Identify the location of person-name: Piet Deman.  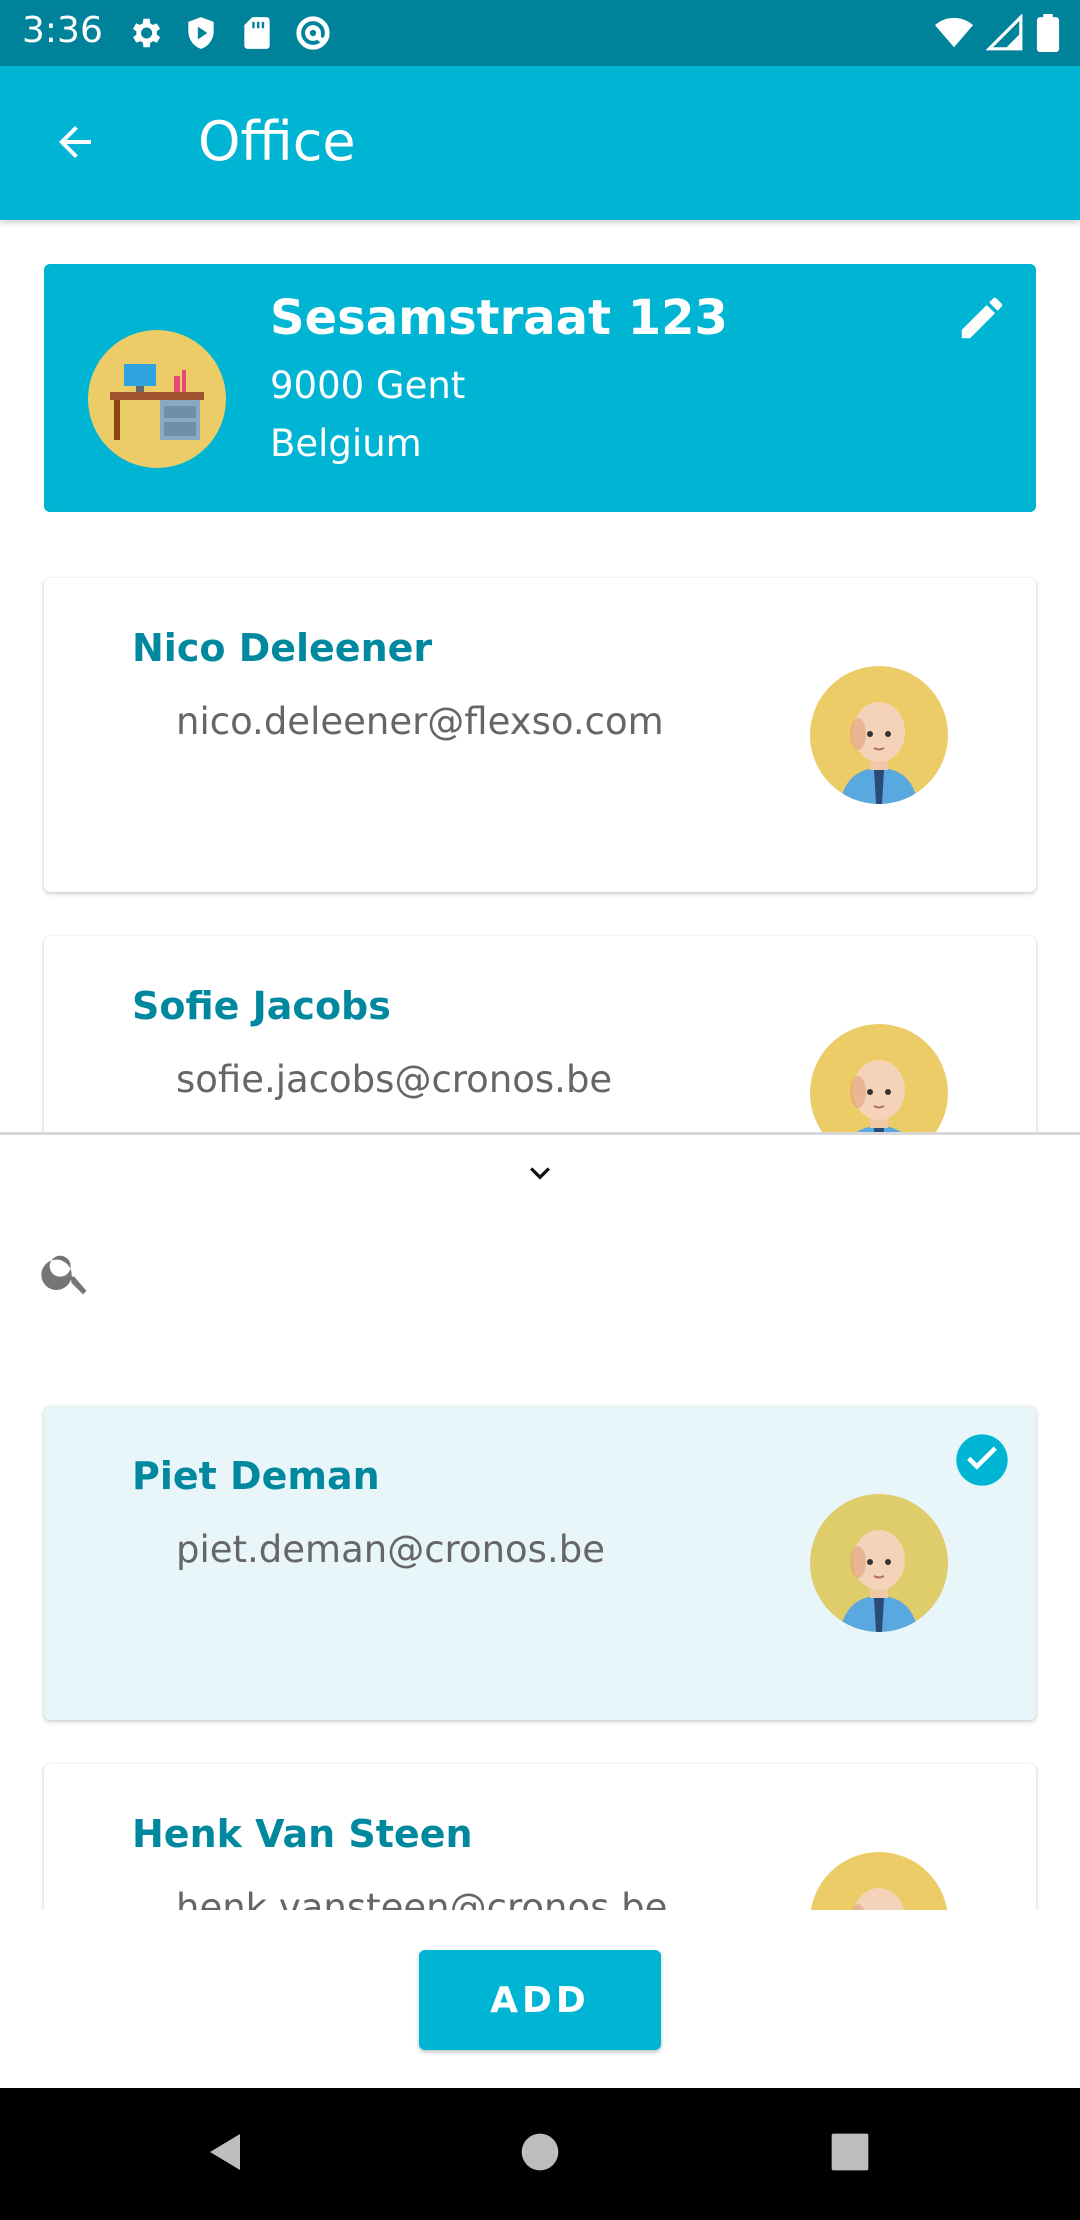
(256, 1476).